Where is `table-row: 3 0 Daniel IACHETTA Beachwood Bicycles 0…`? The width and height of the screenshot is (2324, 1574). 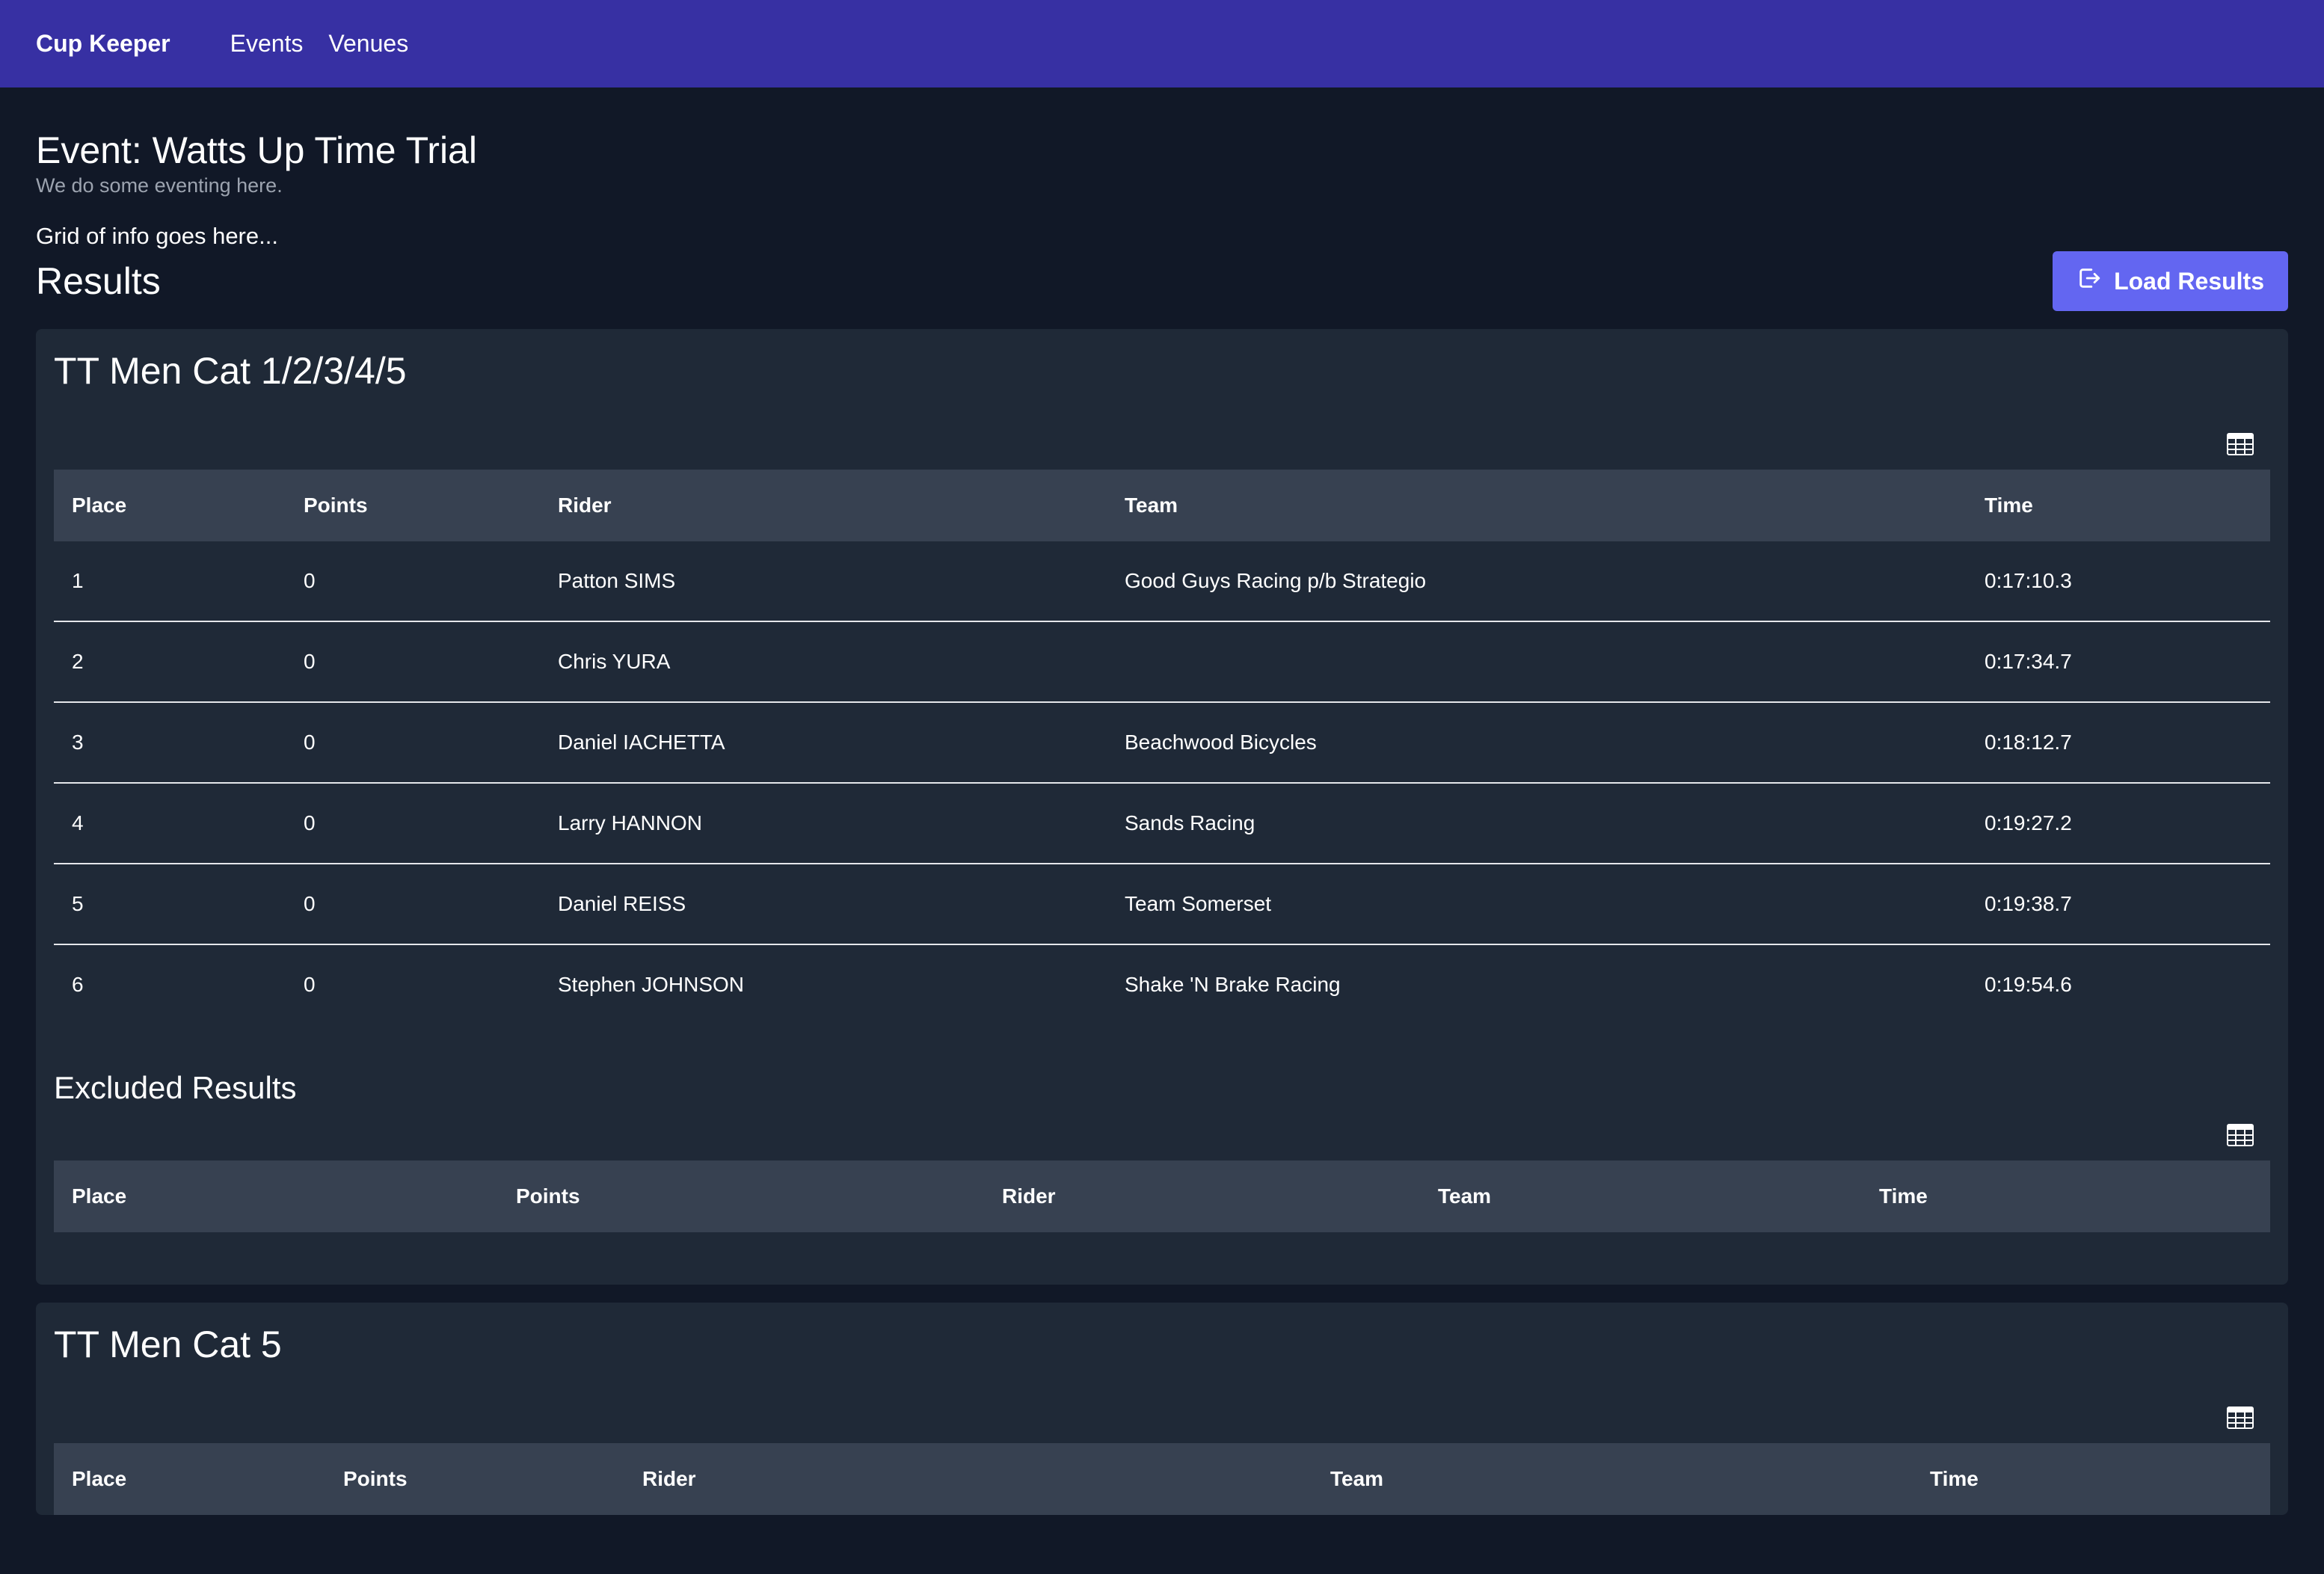
table-row: 3 0 Daniel IACHETTA Beachwood Bicycles 0… is located at coordinates (1162, 743).